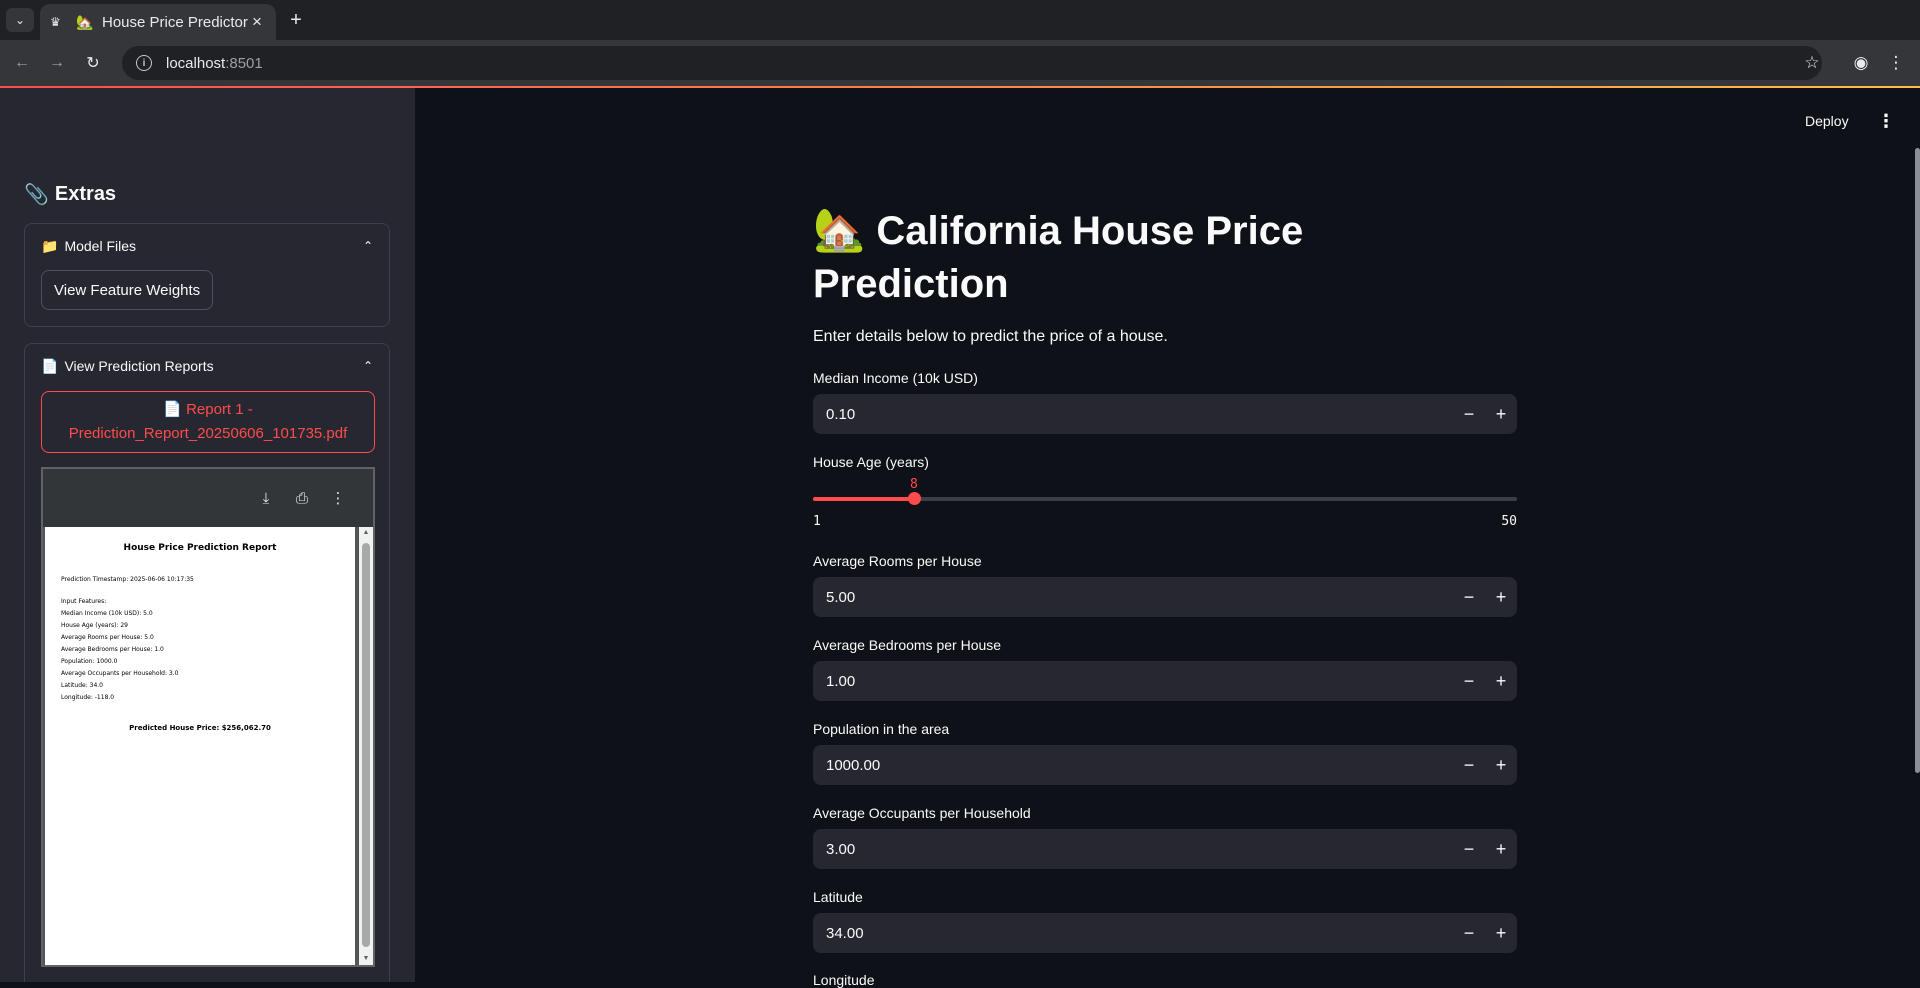 This screenshot has width=1920, height=988. Describe the element at coordinates (338, 498) in the screenshot. I see `more-options-icon: ⋮` at that location.